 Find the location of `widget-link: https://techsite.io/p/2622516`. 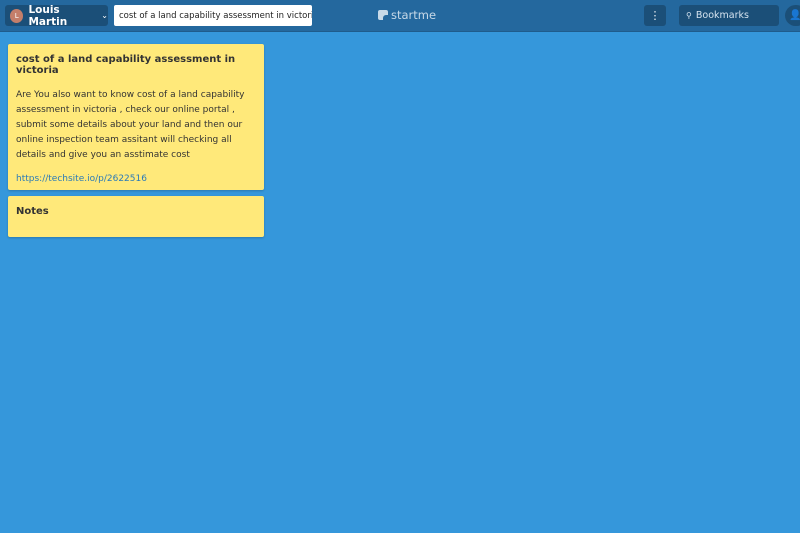

widget-link: https://techsite.io/p/2622516 is located at coordinates (136, 179).